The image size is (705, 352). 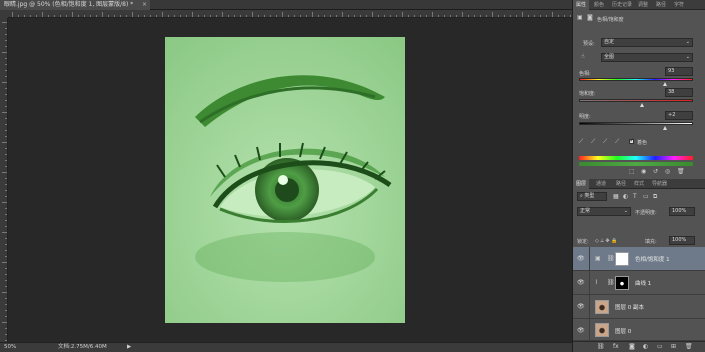 What do you see at coordinates (643, 5) in the screenshot?
I see `tab-adjustments: 调整` at bounding box center [643, 5].